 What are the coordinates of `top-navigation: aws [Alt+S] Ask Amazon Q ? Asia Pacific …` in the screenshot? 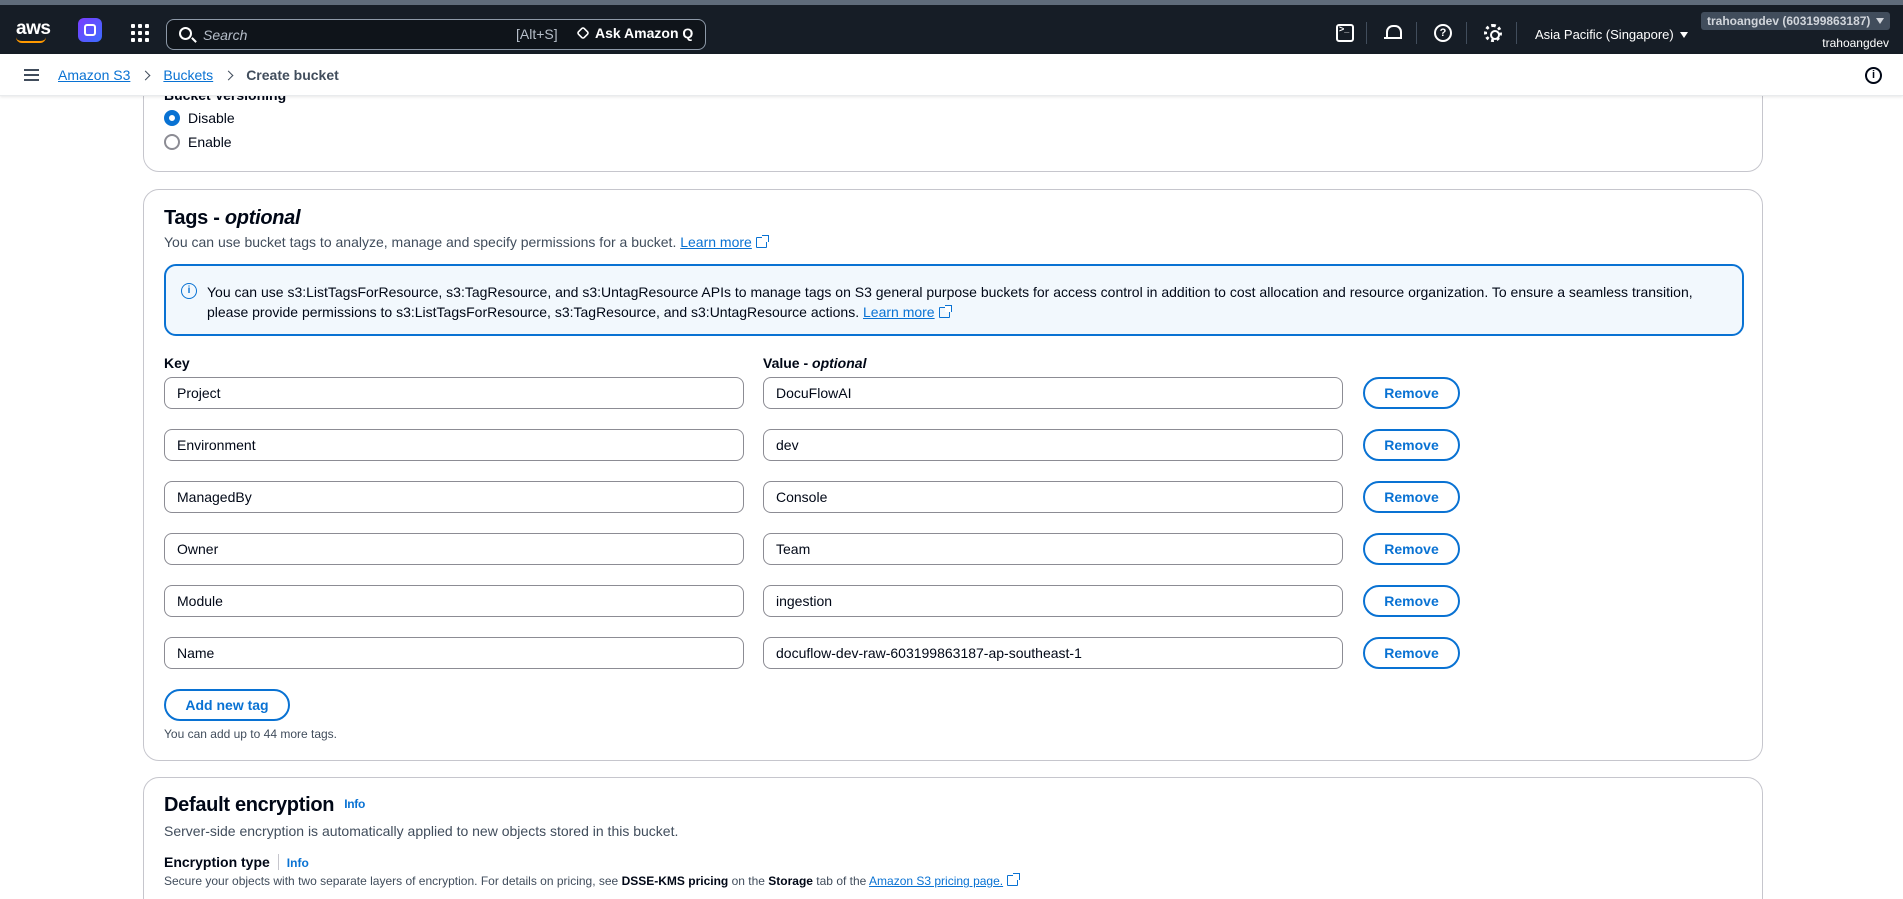 It's located at (951, 27).